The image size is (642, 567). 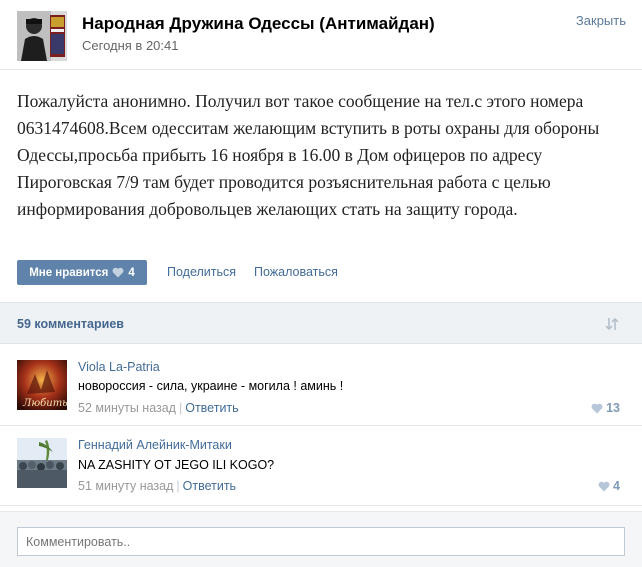 I want to click on comment-text: NA ZASHITY OT JEGO ILI KOGO?, so click(x=176, y=465).